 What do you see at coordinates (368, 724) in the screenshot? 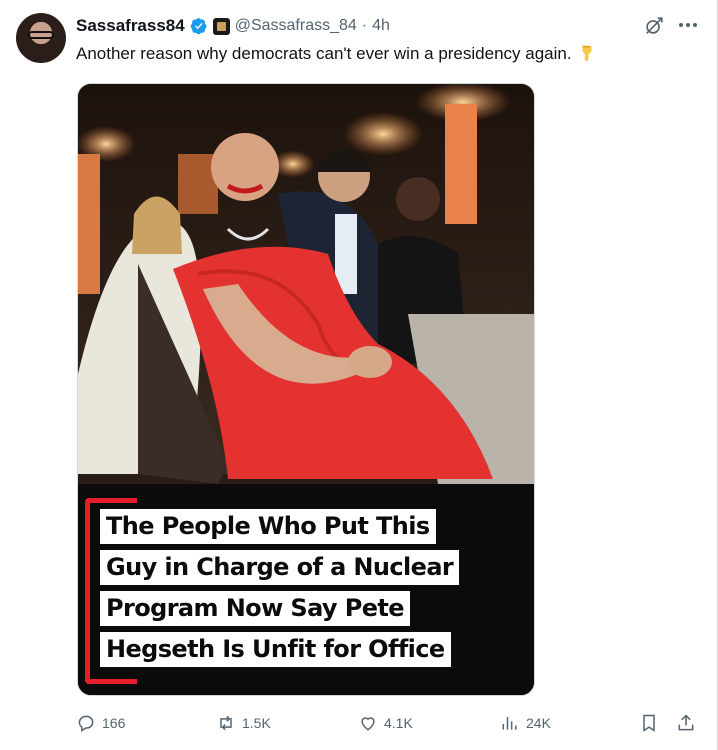
I see `like-icon` at bounding box center [368, 724].